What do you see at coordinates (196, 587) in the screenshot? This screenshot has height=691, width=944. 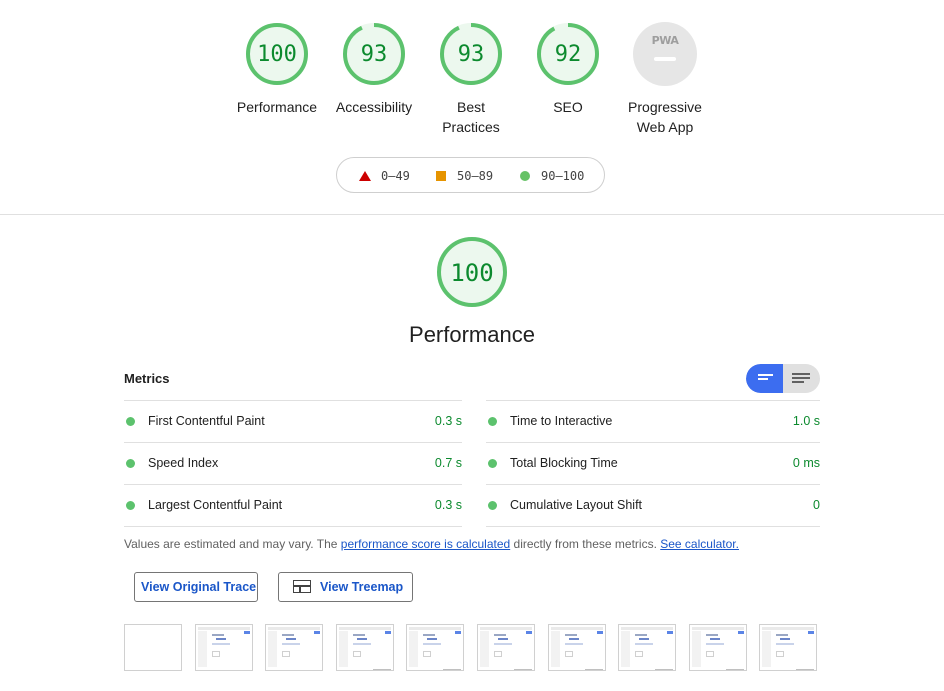 I see `view-original-trace-button: View Original Trace` at bounding box center [196, 587].